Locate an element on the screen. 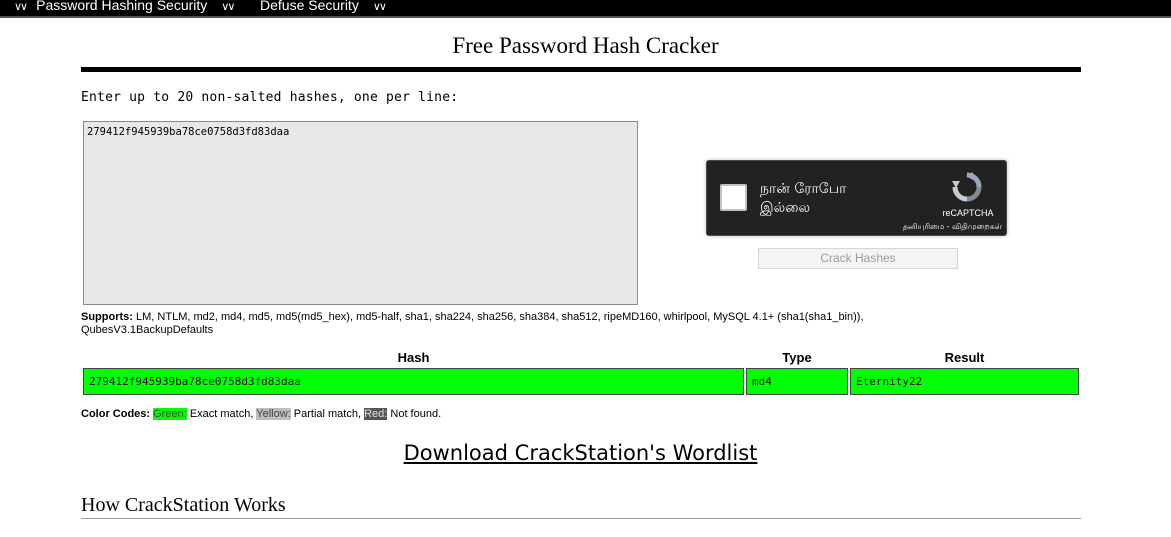  nav-item-defuse-security: Defuse Security ∨∨ is located at coordinates (323, 6).